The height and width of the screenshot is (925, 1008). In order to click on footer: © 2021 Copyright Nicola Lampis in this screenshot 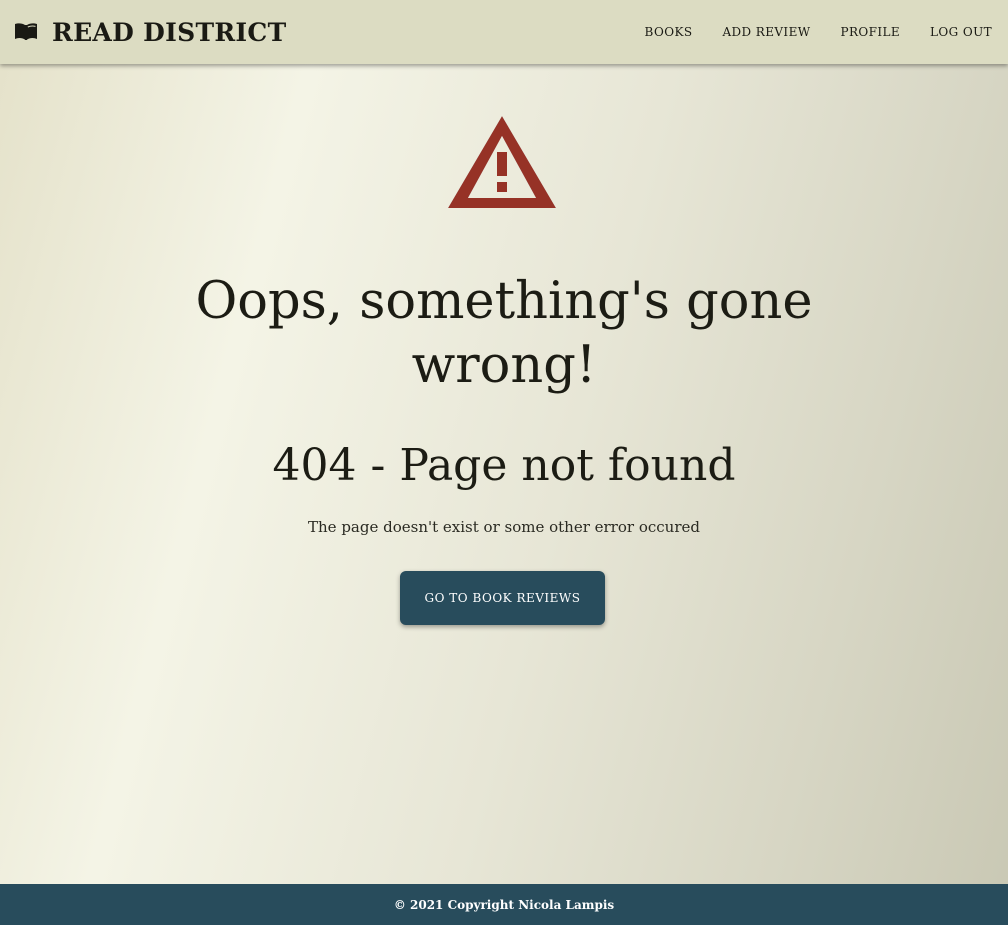, I will do `click(504, 904)`.